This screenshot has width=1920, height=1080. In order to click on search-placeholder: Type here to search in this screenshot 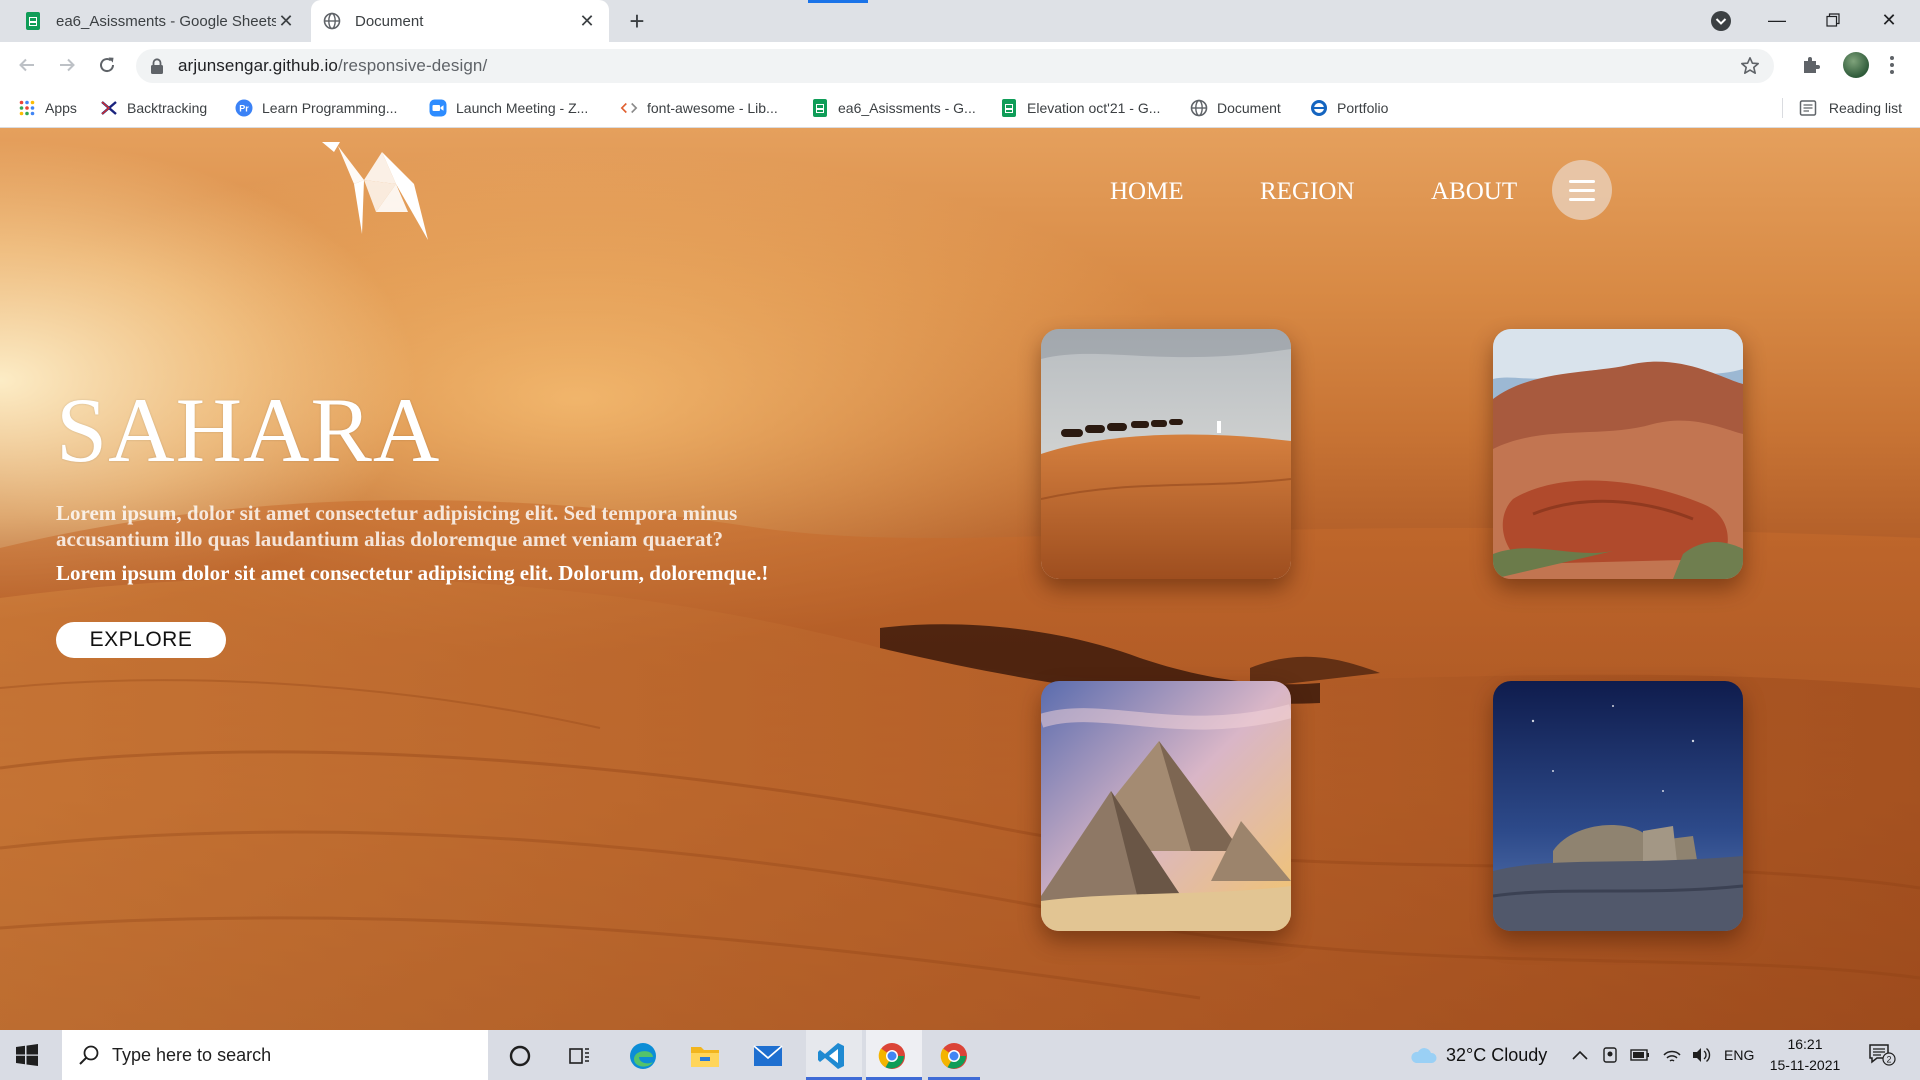, I will do `click(192, 1054)`.